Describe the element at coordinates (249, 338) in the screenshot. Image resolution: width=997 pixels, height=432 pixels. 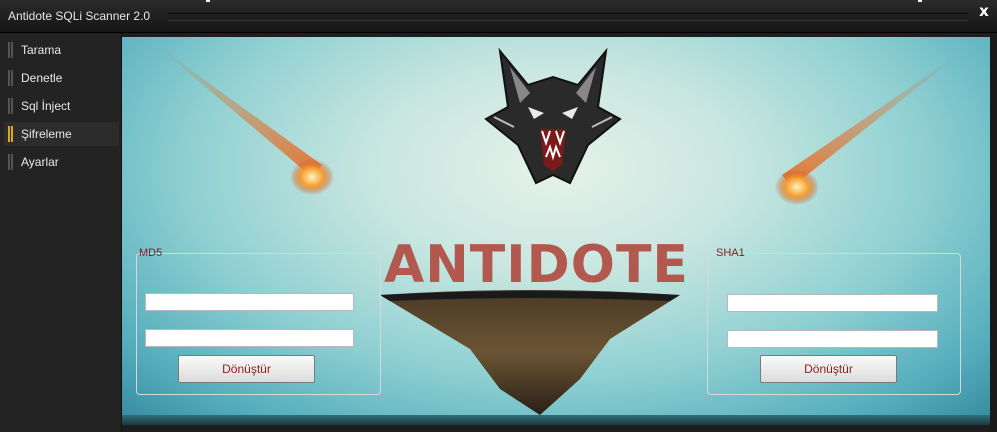
I see `md5-output-field` at that location.